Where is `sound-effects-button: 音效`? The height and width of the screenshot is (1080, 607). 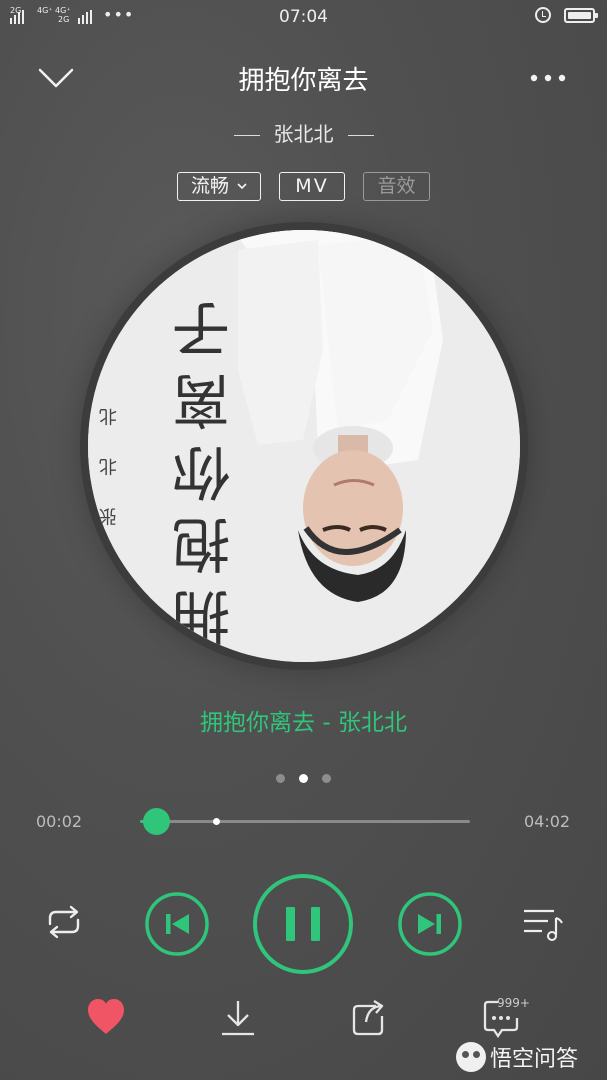 sound-effects-button: 音效 is located at coordinates (396, 186).